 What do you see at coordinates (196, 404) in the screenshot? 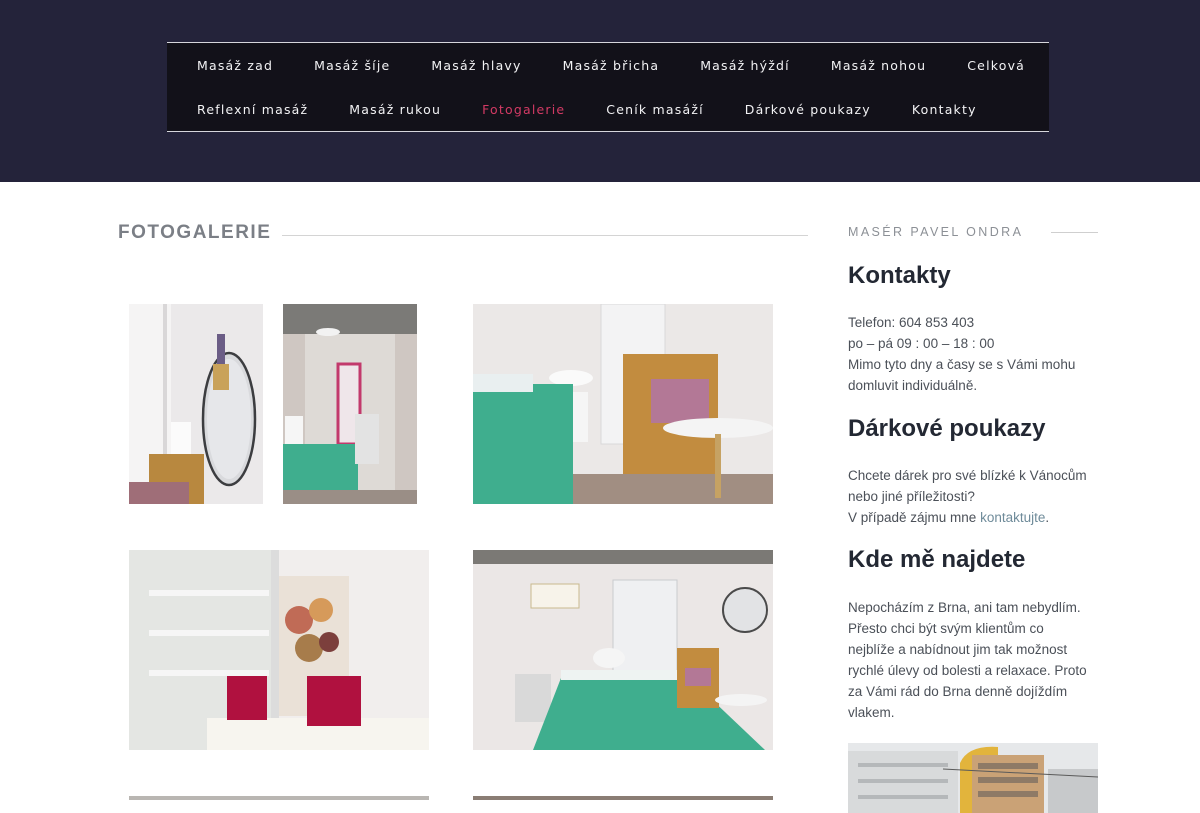
I see `gallery-photo-mirror` at bounding box center [196, 404].